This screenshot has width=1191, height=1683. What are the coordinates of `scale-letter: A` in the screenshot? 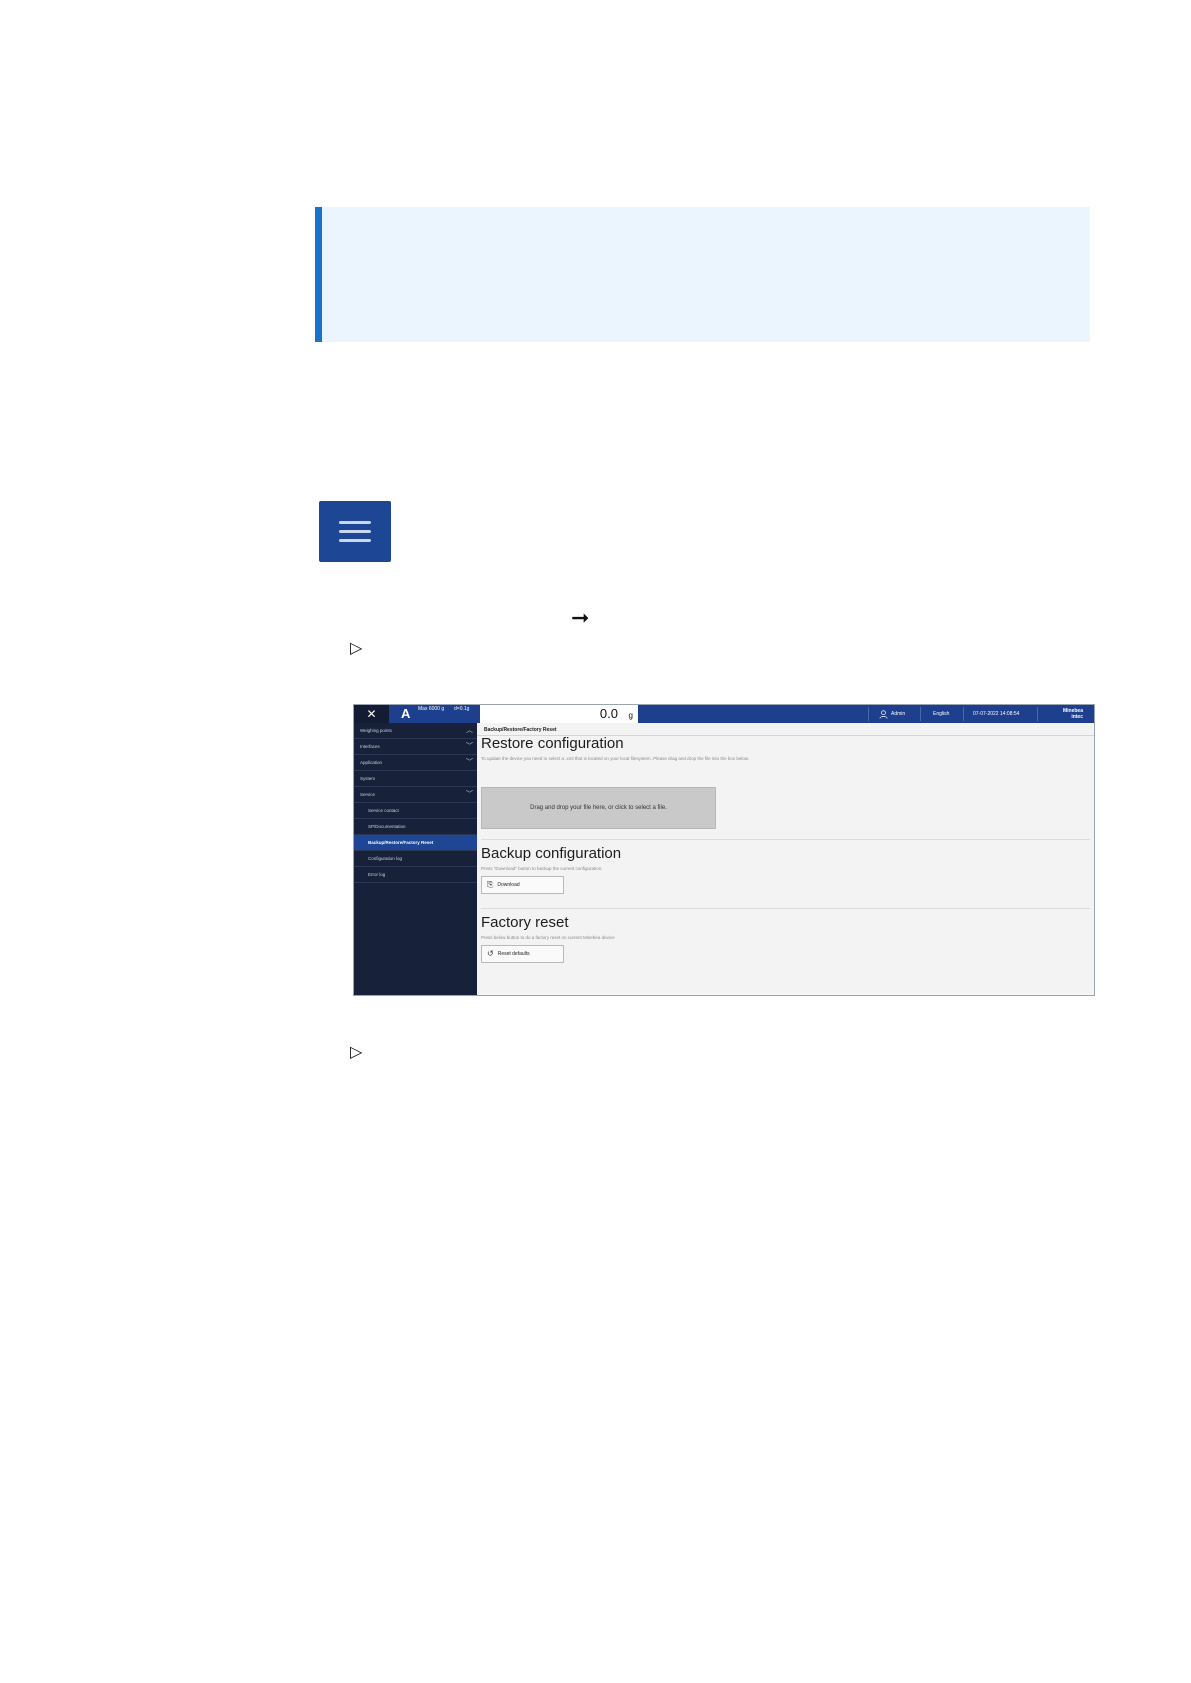 It's located at (406, 713).